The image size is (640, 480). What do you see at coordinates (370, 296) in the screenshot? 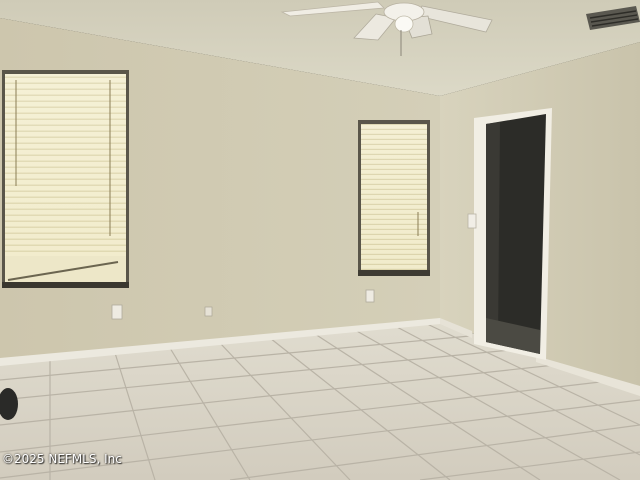
I see `outlet-center` at bounding box center [370, 296].